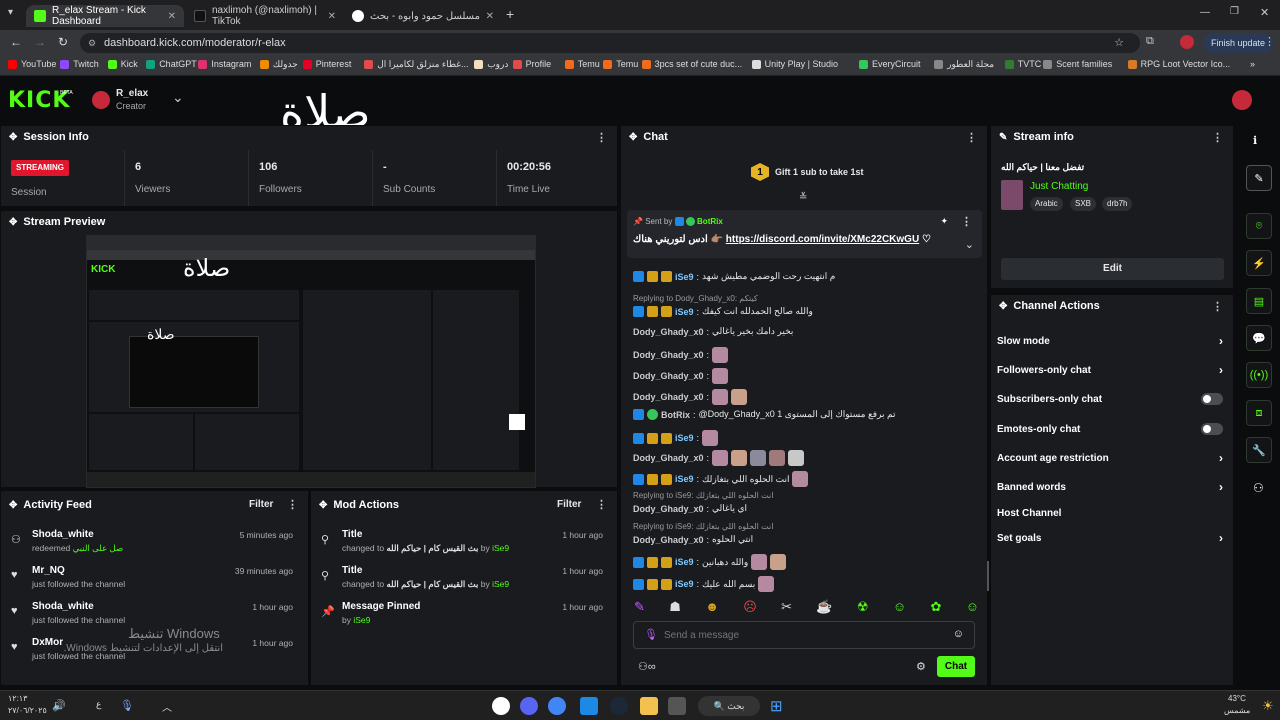  What do you see at coordinates (822, 239) in the screenshot?
I see `pinned-link: https://discord.com/invite/XMc22CKwGU` at bounding box center [822, 239].